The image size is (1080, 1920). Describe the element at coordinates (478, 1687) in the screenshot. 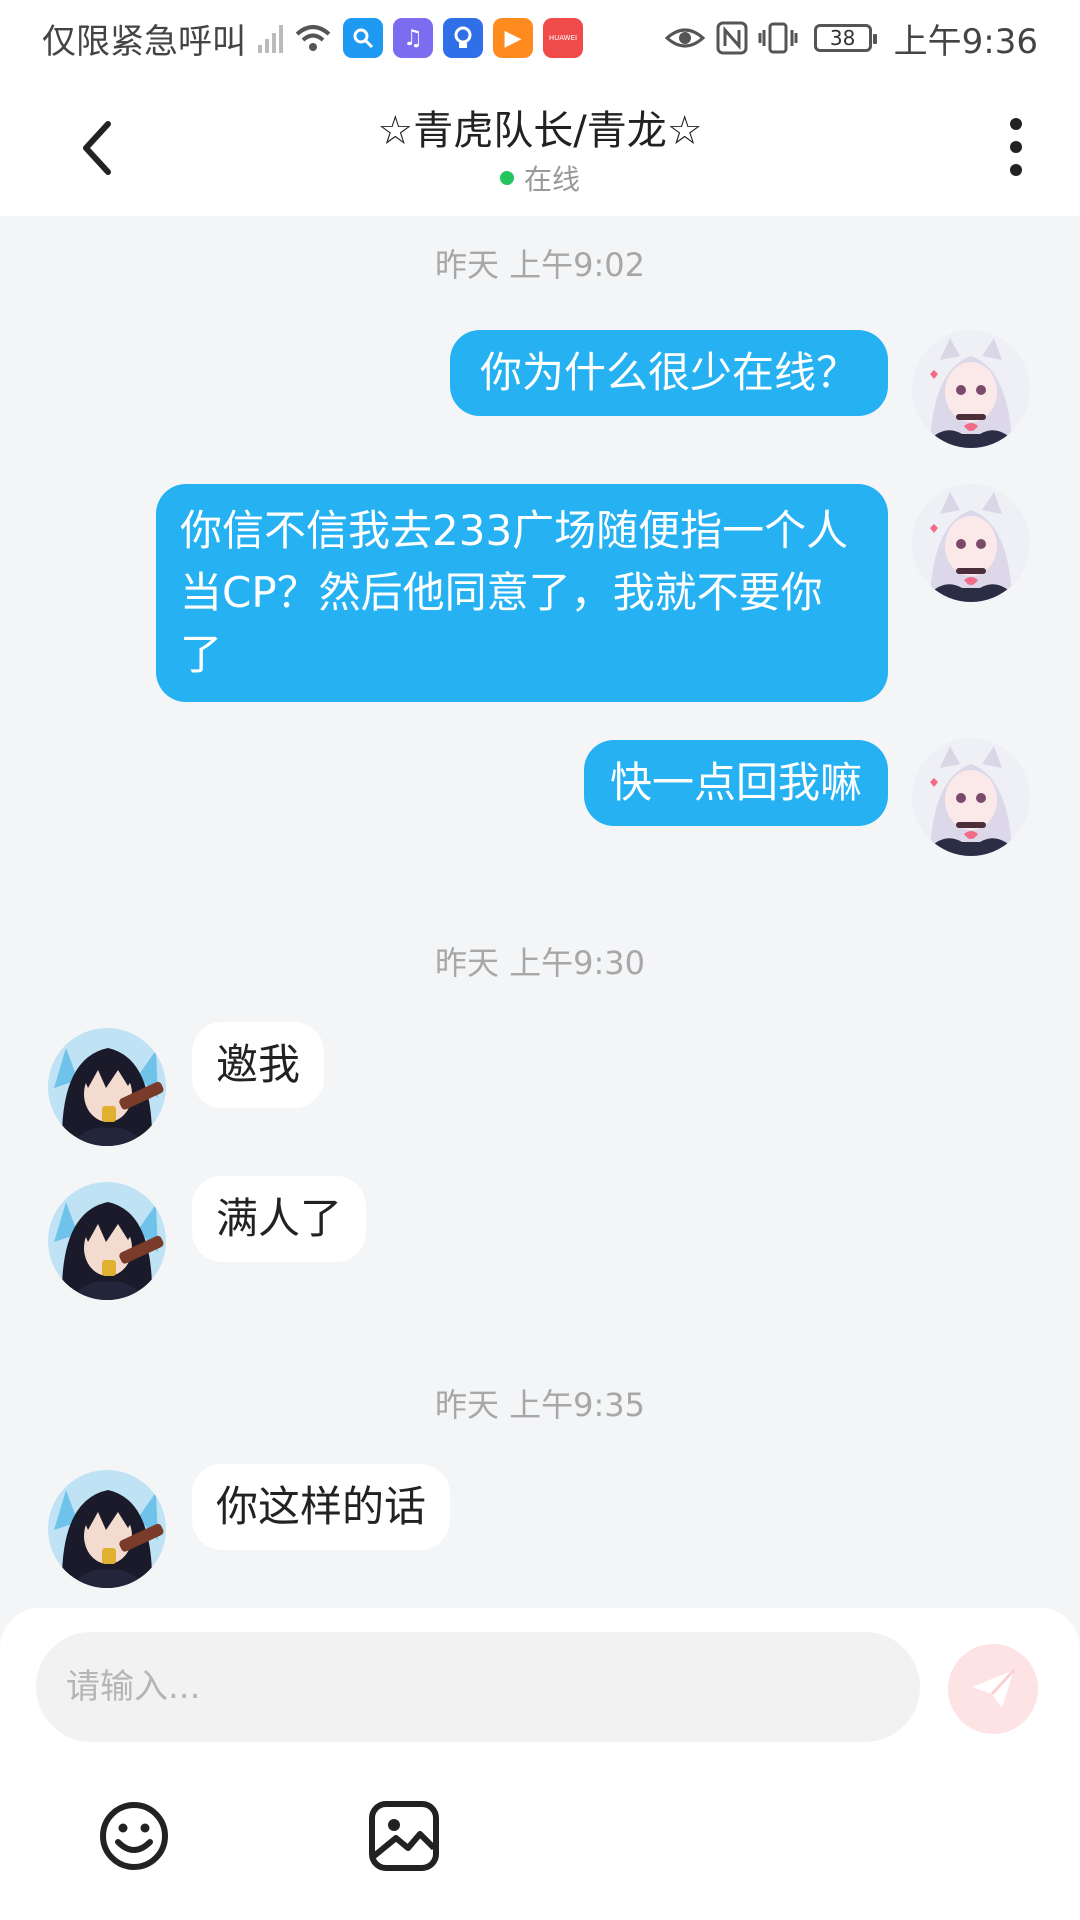

I see `message-input` at that location.